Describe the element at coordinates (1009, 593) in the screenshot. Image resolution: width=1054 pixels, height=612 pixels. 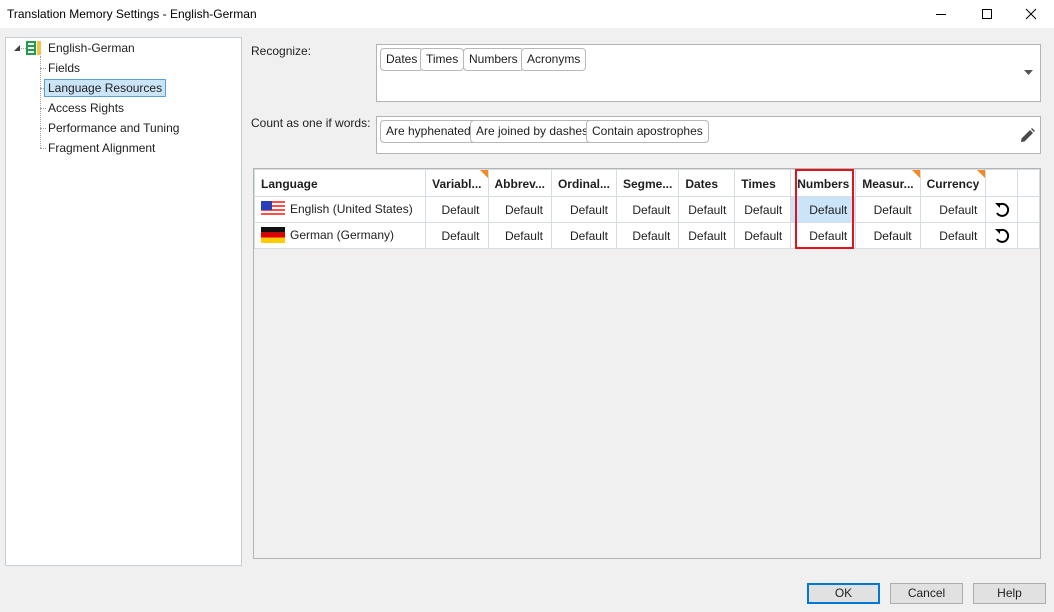
I see `help-button: Help` at that location.